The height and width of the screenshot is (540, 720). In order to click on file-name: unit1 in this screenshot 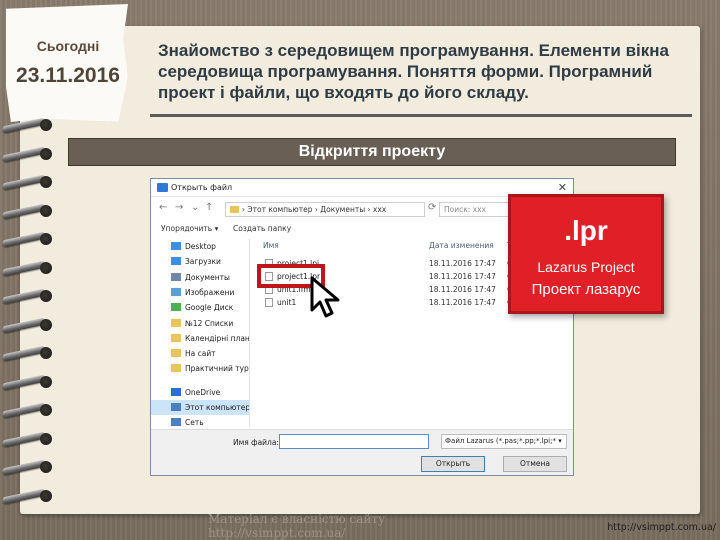, I will do `click(287, 302)`.